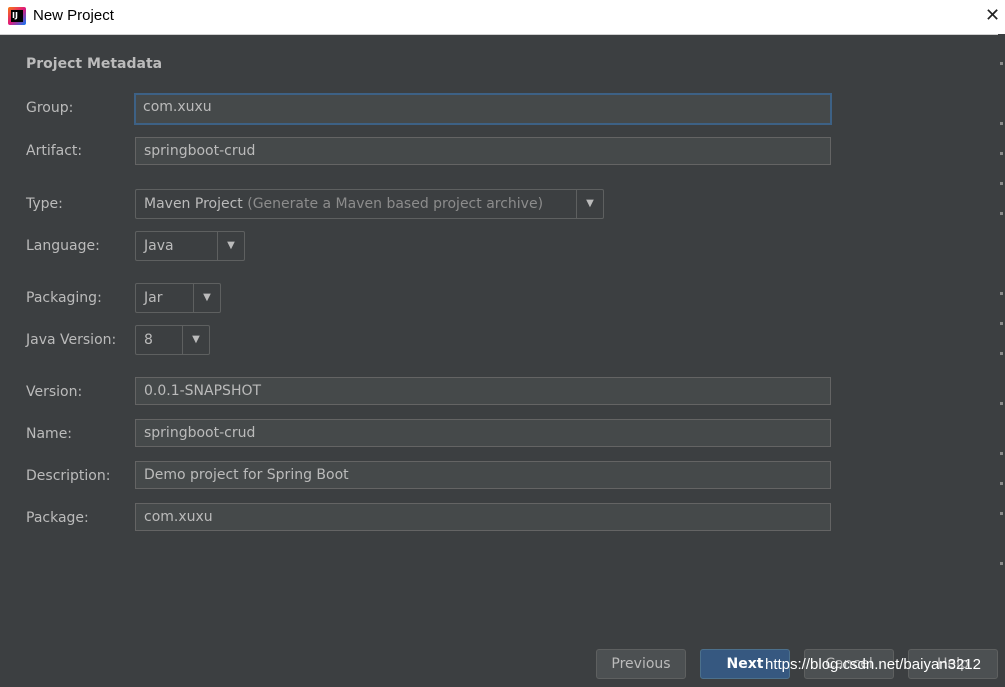 This screenshot has width=1005, height=687. What do you see at coordinates (483, 151) in the screenshot?
I see `artifact-field: springboot-crud` at bounding box center [483, 151].